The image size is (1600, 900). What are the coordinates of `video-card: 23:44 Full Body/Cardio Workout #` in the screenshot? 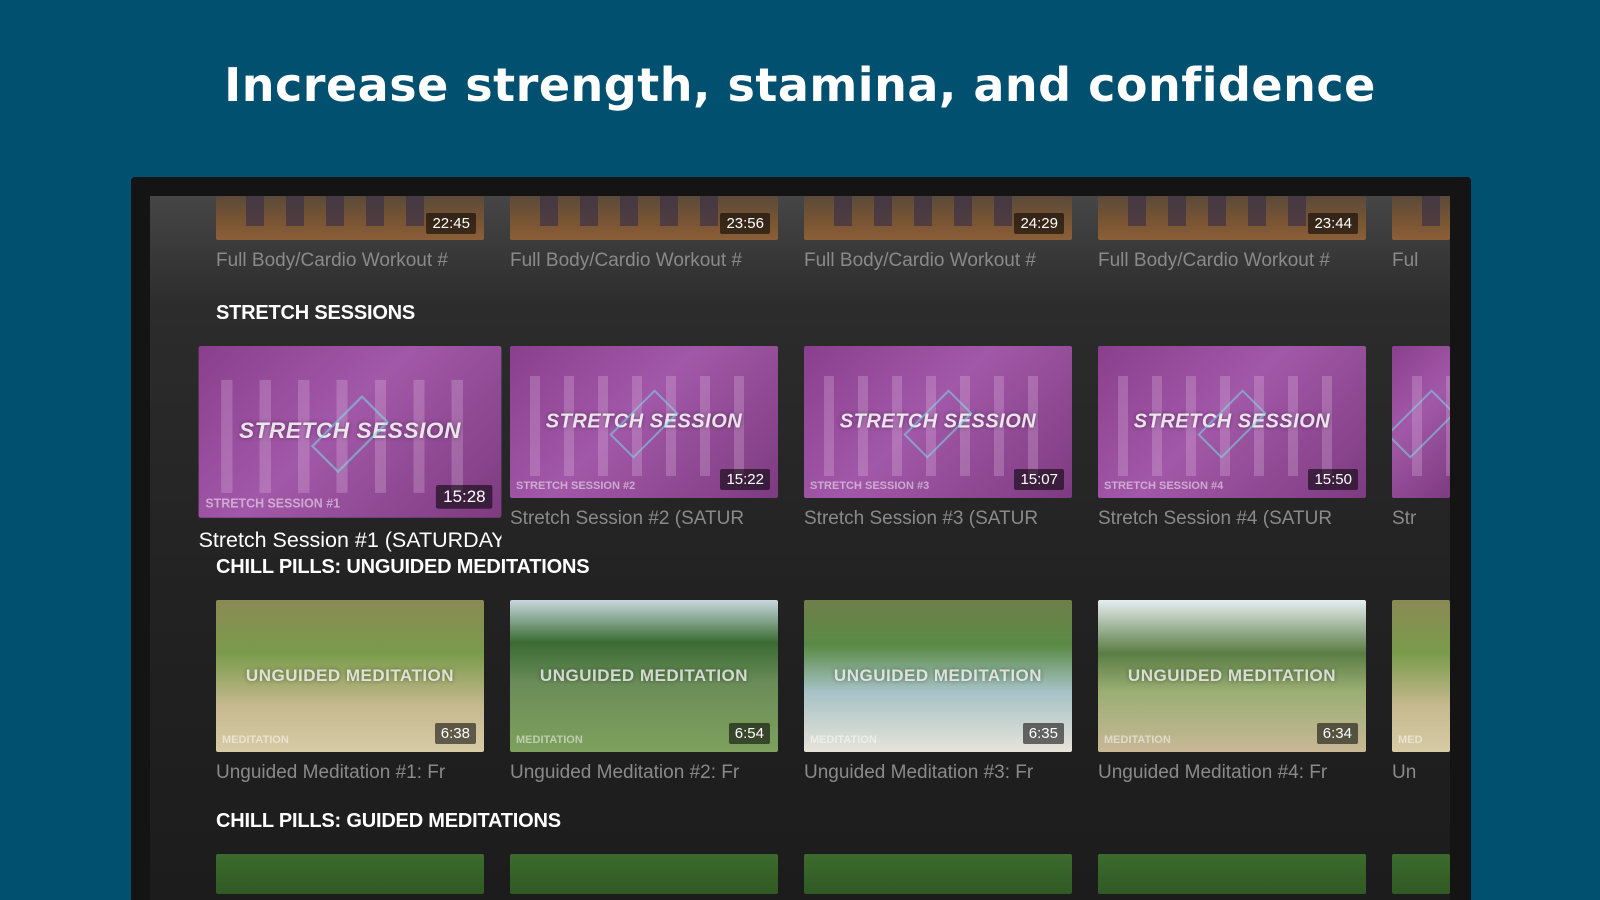 It's located at (1232, 234).